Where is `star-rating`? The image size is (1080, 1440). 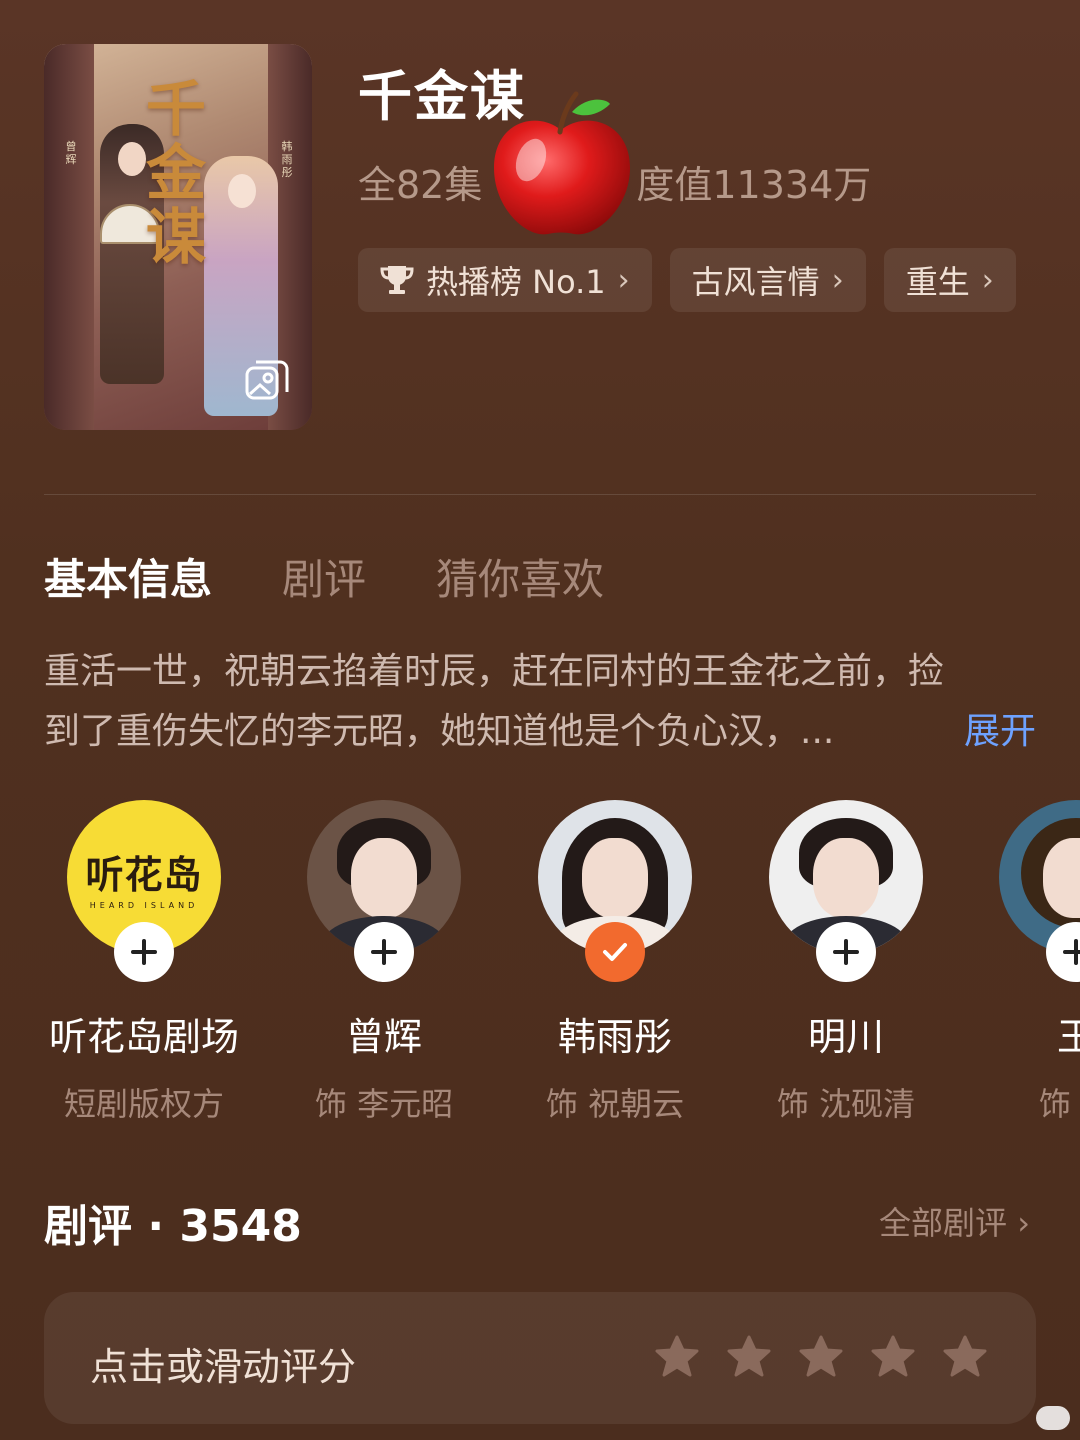
star-rating is located at coordinates (821, 1357).